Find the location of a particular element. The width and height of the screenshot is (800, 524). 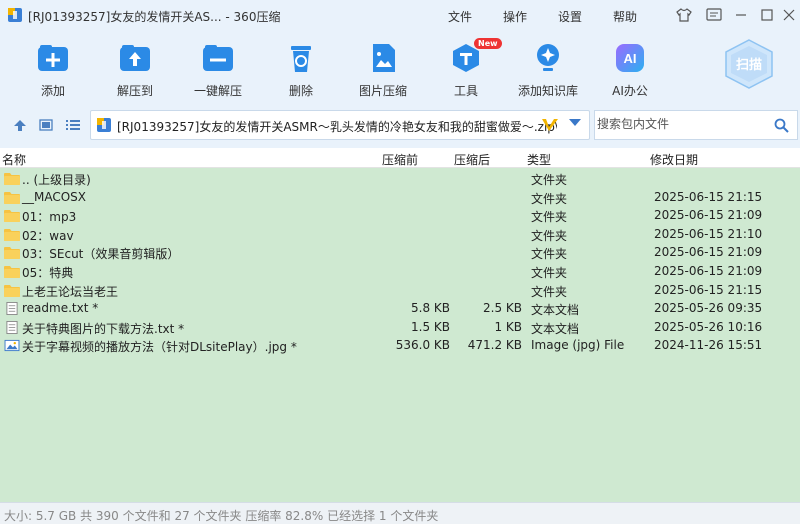

tools-button: New 工具 is located at coordinates (468, 69).